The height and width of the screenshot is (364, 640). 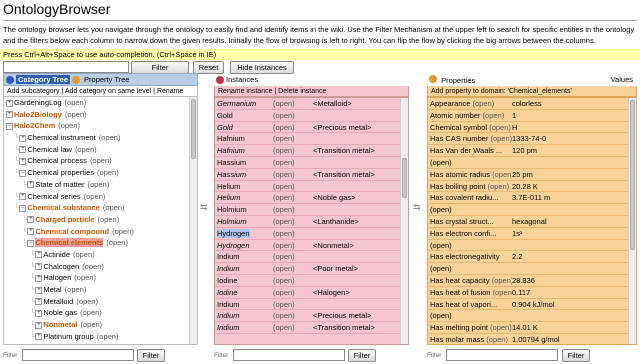 What do you see at coordinates (100, 325) in the screenshot?
I see `tree-item: └ + Nonmetal (open)` at bounding box center [100, 325].